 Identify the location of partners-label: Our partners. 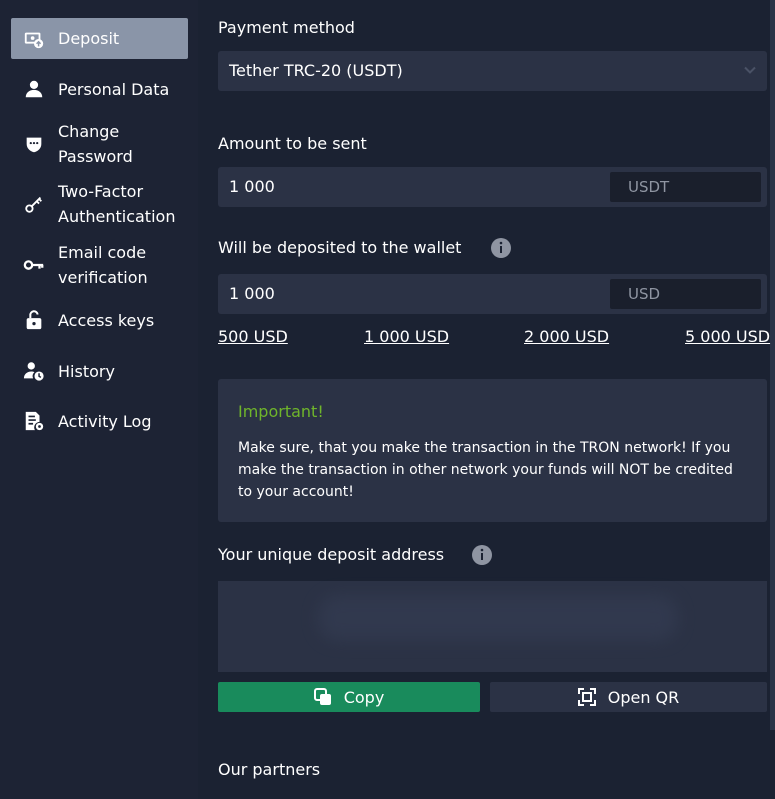
(269, 769).